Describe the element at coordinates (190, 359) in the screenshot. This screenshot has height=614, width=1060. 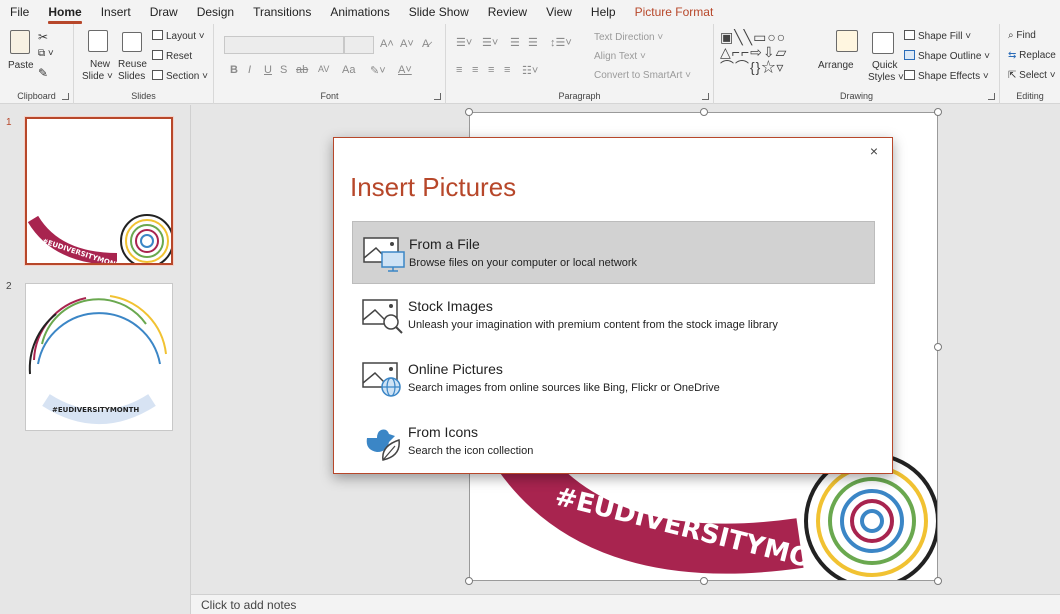
I see `panel-divider` at that location.